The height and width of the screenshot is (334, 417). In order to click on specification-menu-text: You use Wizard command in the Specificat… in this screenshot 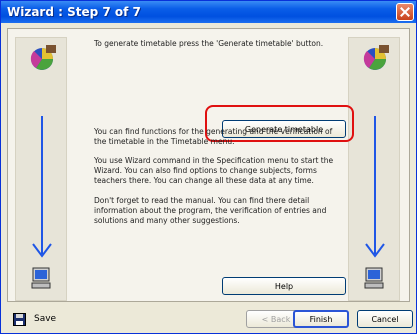, I will do `click(214, 170)`.